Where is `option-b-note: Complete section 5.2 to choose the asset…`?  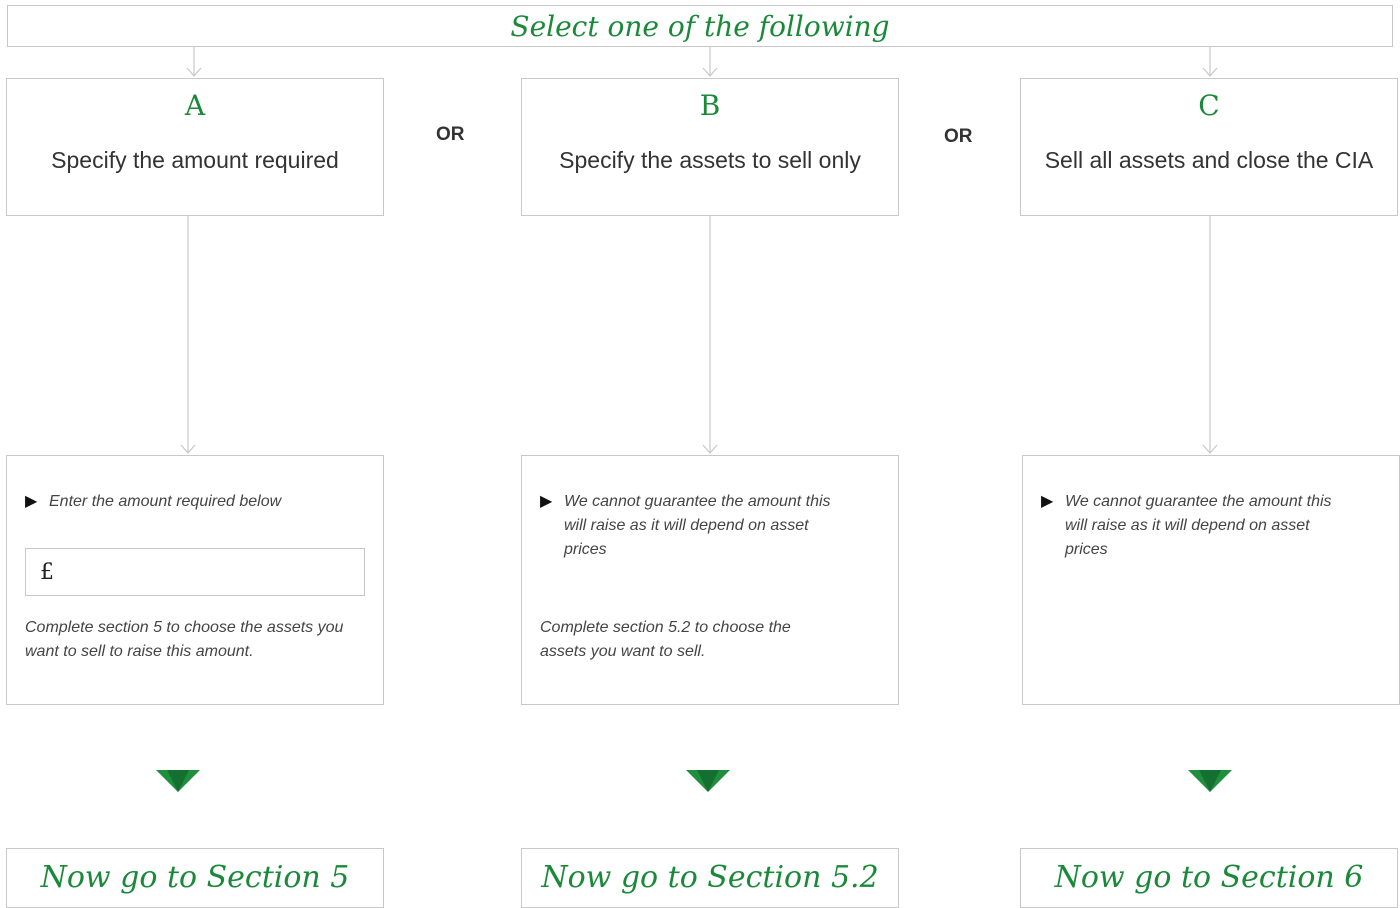 option-b-note: Complete section 5.2 to choose the asset… is located at coordinates (665, 639).